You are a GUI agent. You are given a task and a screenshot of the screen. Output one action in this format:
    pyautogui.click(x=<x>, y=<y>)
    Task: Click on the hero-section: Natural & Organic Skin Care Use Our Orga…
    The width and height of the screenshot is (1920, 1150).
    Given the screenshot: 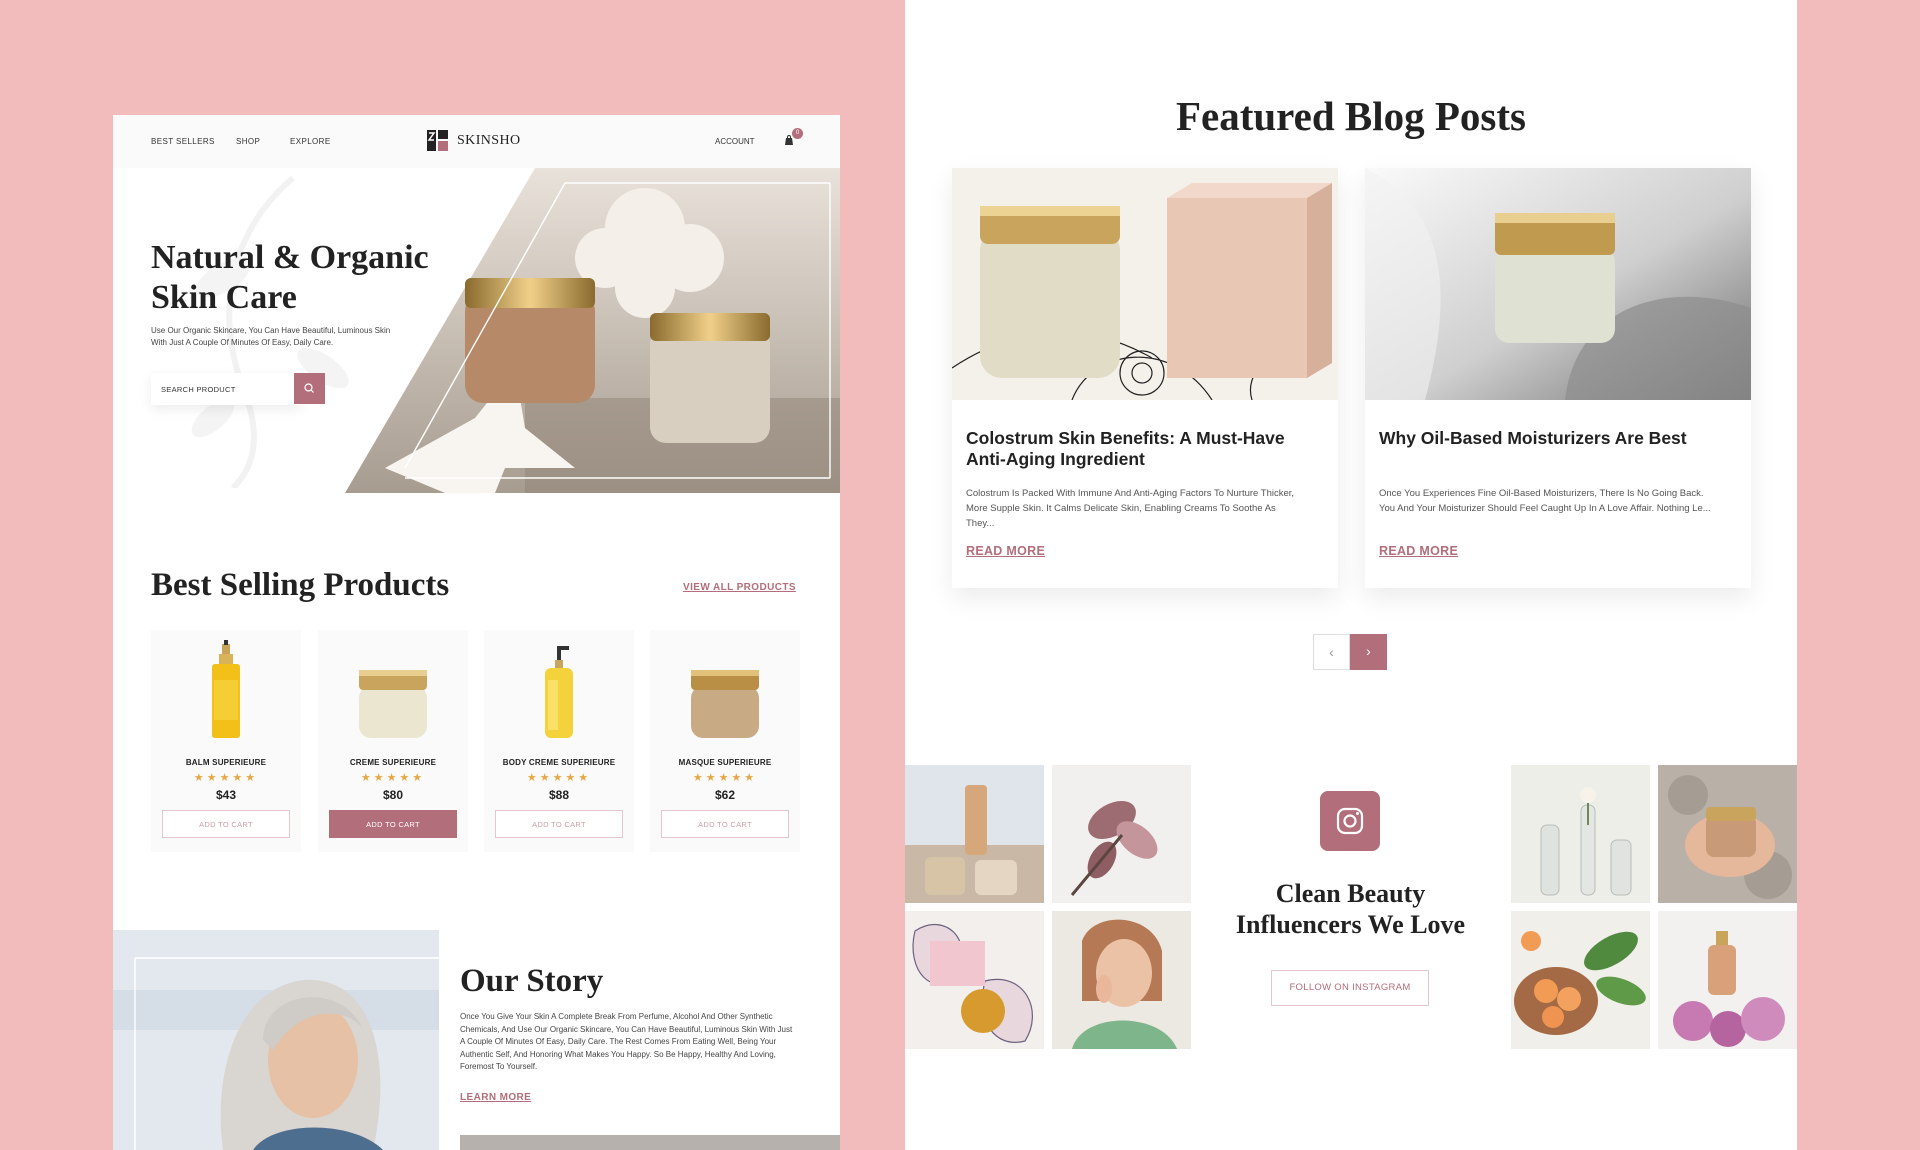 What is the action you would take?
    pyautogui.click(x=476, y=330)
    